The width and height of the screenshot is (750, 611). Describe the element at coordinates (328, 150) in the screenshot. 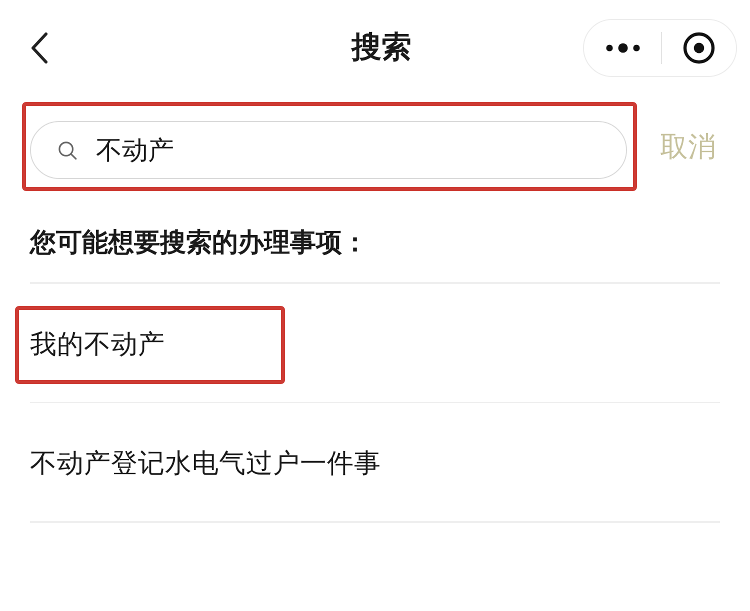

I see `search-field: 不动产` at that location.